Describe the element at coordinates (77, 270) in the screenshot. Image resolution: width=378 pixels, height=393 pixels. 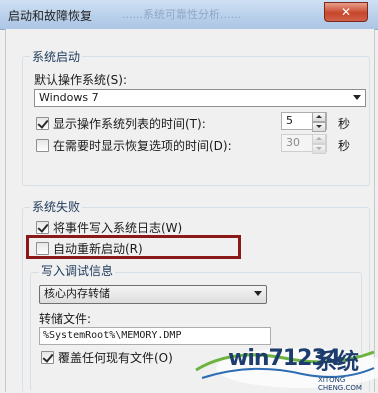
I see `debug-info-label: 写入调试信息` at that location.